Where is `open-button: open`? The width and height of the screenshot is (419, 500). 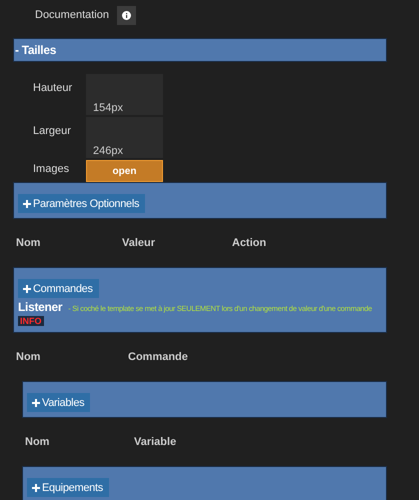
open-button: open is located at coordinates (124, 171).